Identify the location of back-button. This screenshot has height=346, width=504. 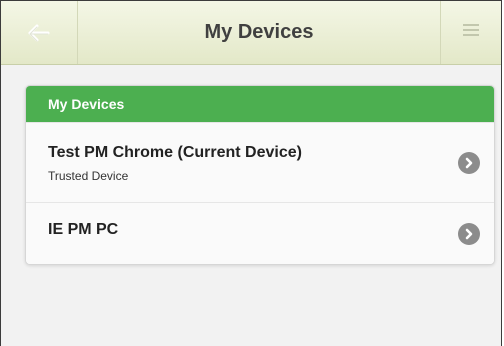
(39, 32).